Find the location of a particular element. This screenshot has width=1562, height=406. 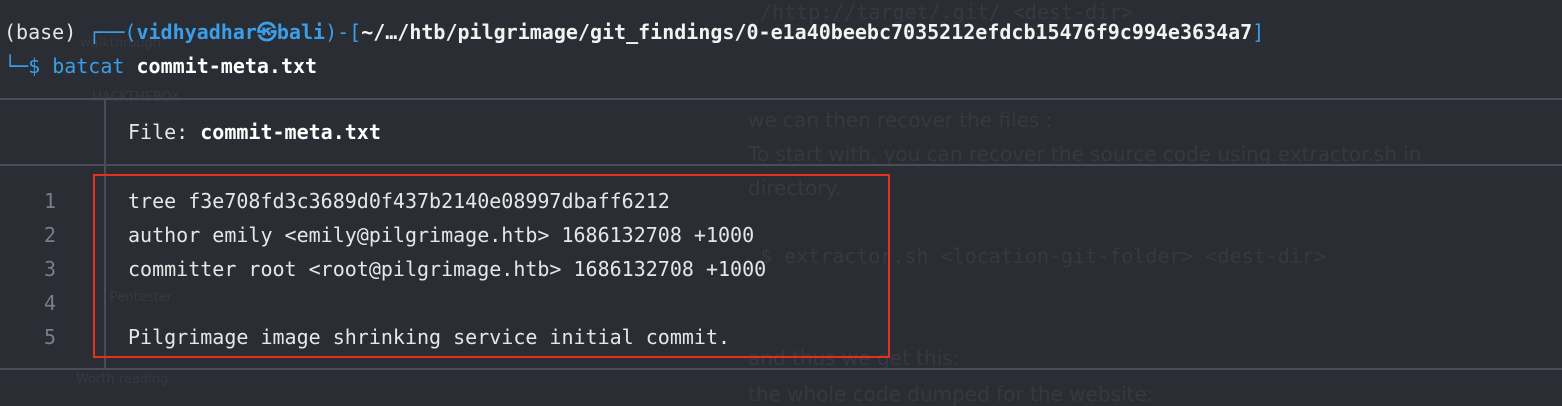

prompt-dollar: $ is located at coordinates (34, 66).